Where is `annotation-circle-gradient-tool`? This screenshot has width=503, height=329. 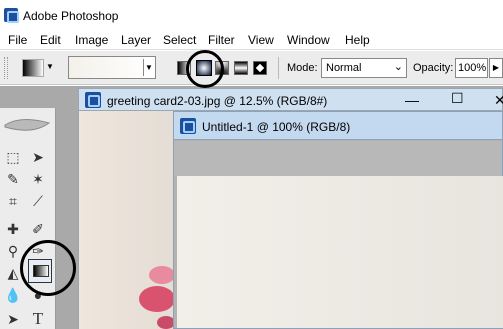
annotation-circle-gradient-tool is located at coordinates (48, 268).